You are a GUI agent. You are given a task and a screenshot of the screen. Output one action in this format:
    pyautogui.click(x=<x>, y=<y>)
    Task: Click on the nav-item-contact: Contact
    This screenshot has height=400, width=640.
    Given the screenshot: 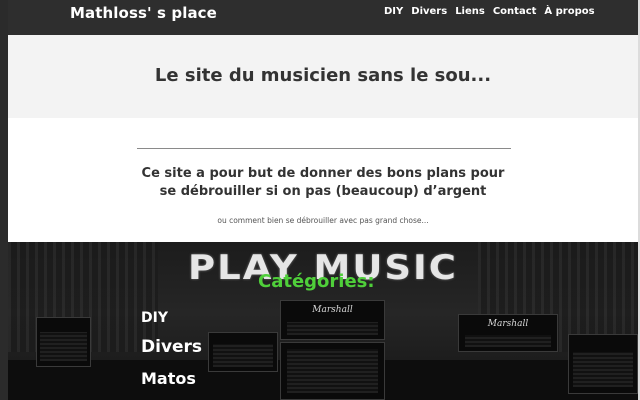 What is the action you would take?
    pyautogui.click(x=515, y=12)
    